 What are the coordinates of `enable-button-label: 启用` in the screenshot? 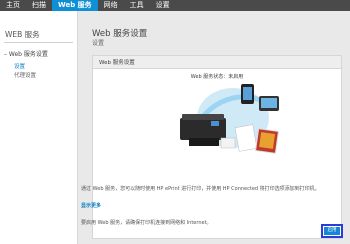 It's located at (332, 231).